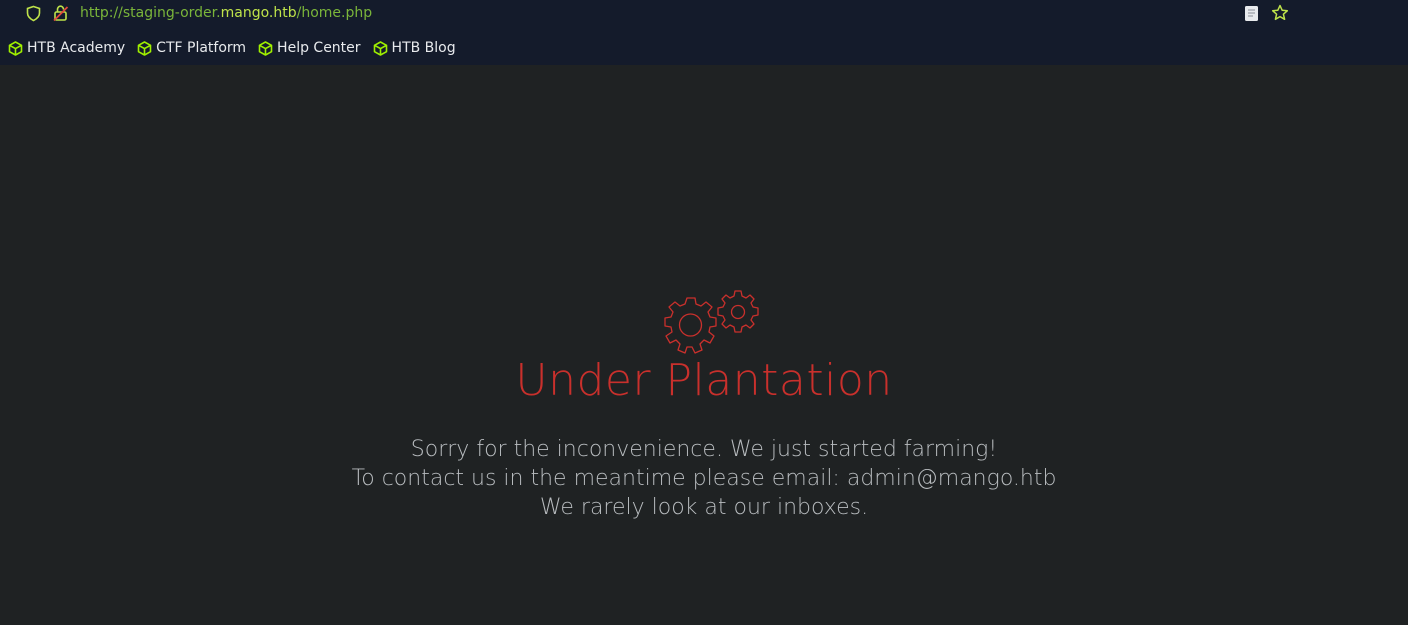  Describe the element at coordinates (1280, 13) in the screenshot. I see `bookmark-star-icon` at that location.